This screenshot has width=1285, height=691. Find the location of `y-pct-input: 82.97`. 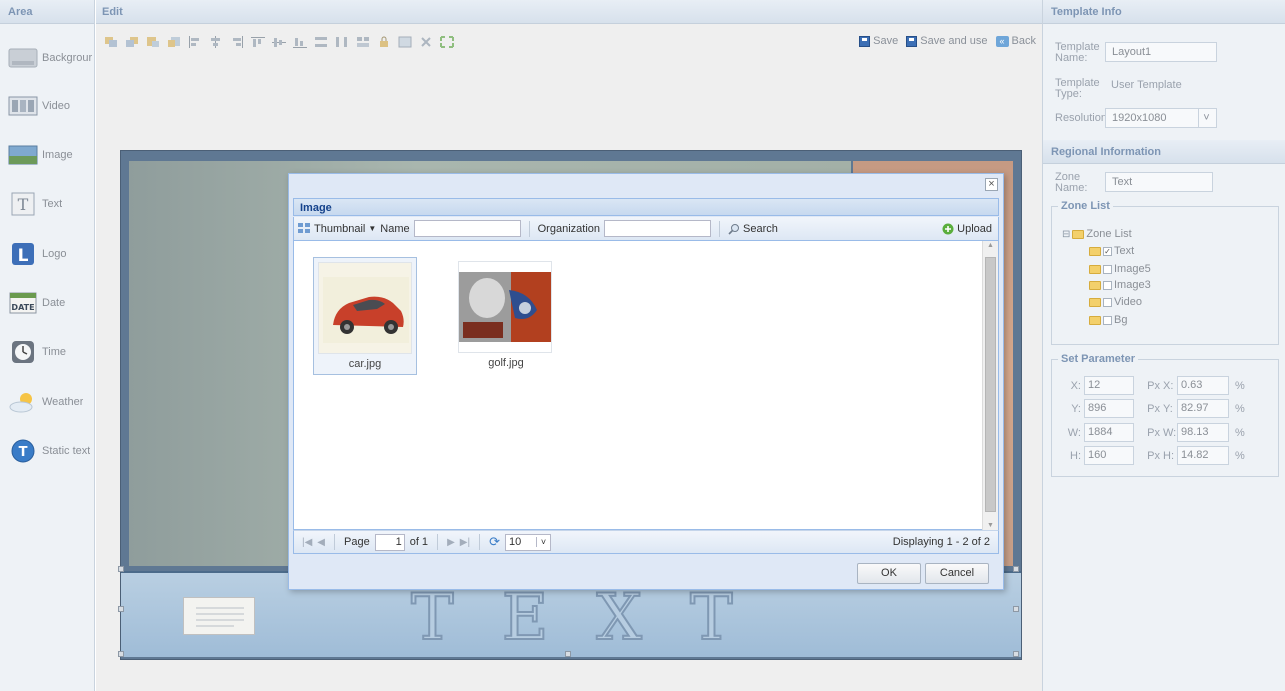

y-pct-input: 82.97 is located at coordinates (1203, 408).